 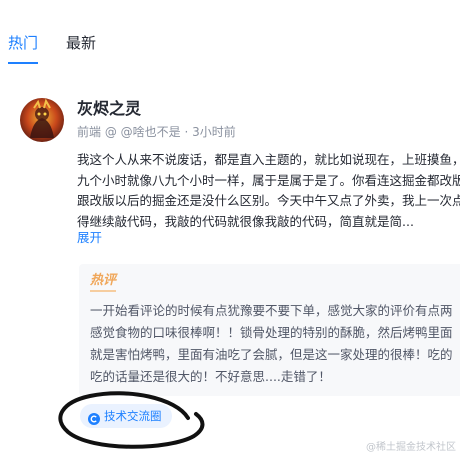 I want to click on post-meta: 前端 @ @啥也不是 · 3小时前, so click(x=156, y=132).